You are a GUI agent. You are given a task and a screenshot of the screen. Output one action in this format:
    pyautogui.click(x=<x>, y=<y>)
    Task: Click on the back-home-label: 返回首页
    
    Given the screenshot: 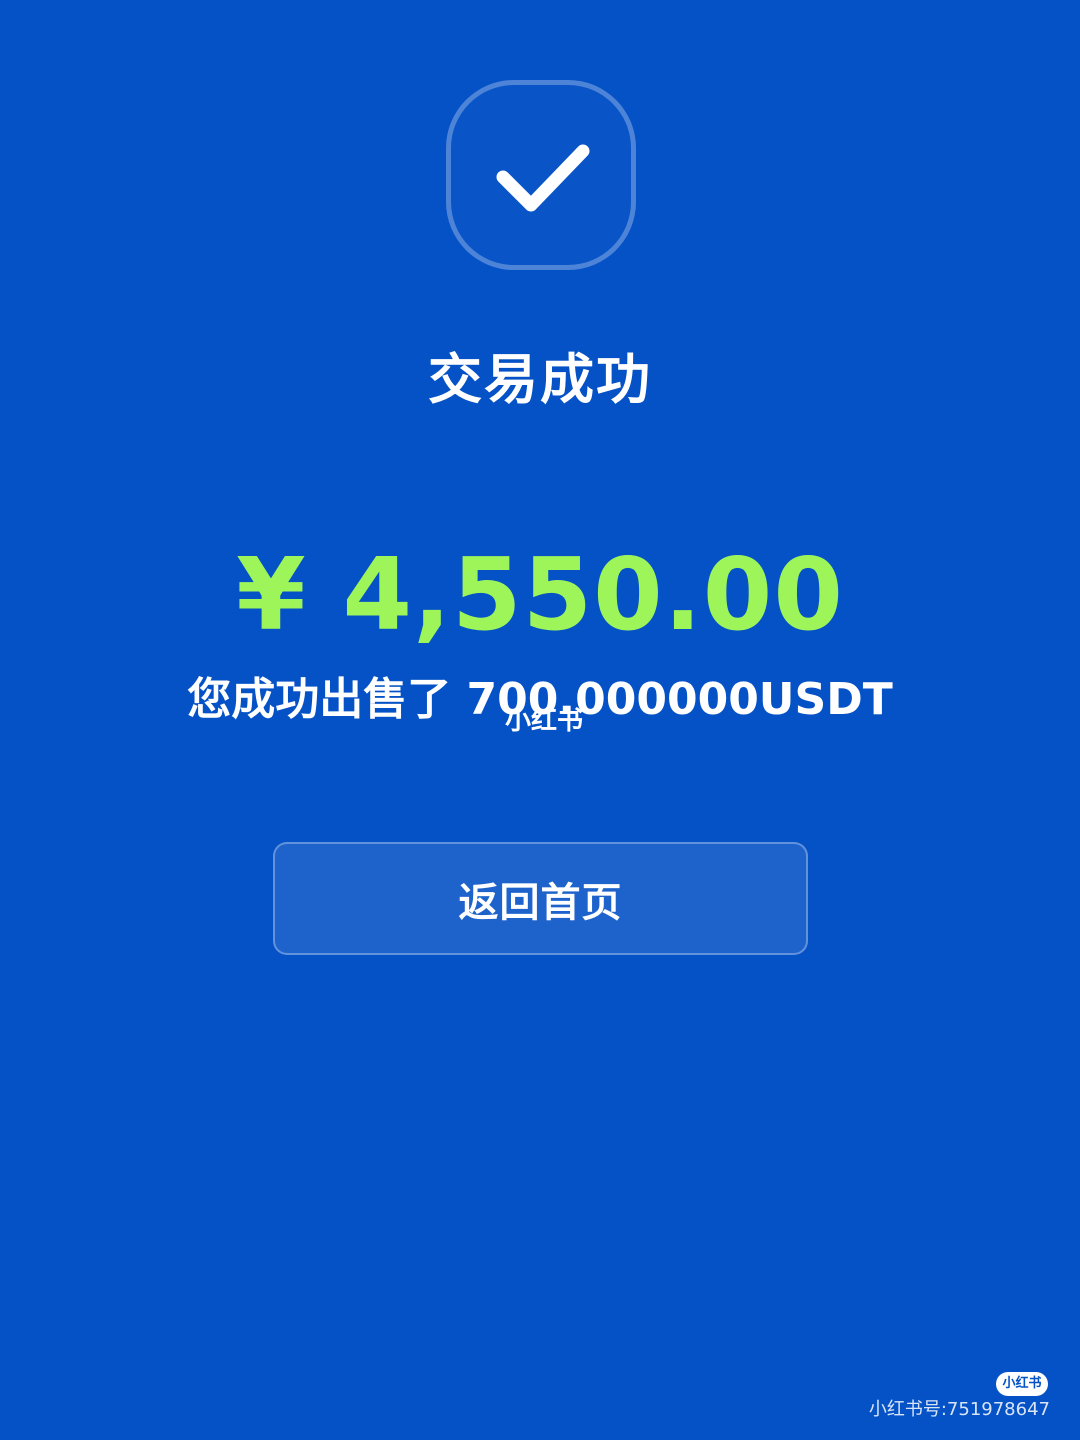 What is the action you would take?
    pyautogui.click(x=540, y=902)
    